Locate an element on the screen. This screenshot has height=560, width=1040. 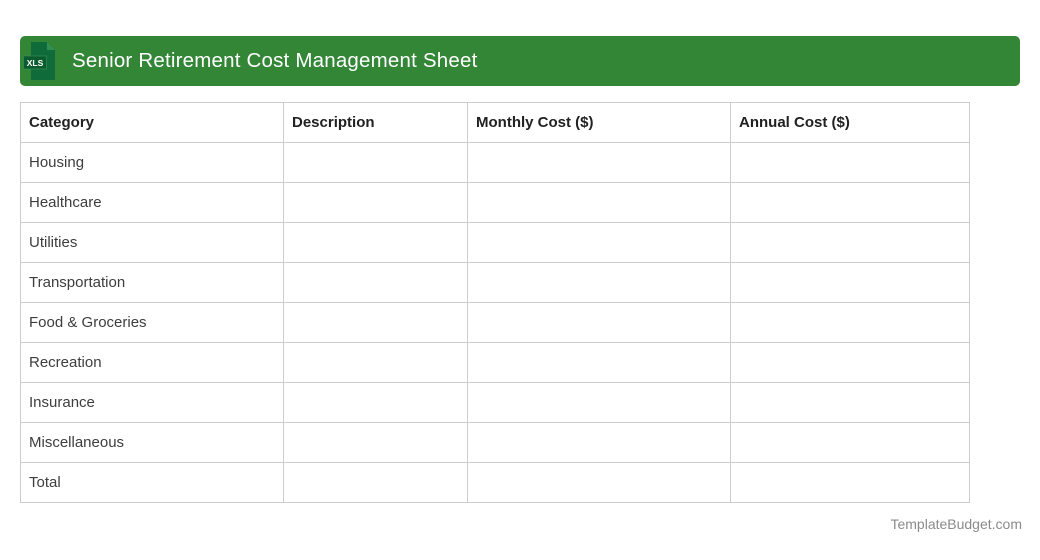
table-row: Housing is located at coordinates (495, 162).